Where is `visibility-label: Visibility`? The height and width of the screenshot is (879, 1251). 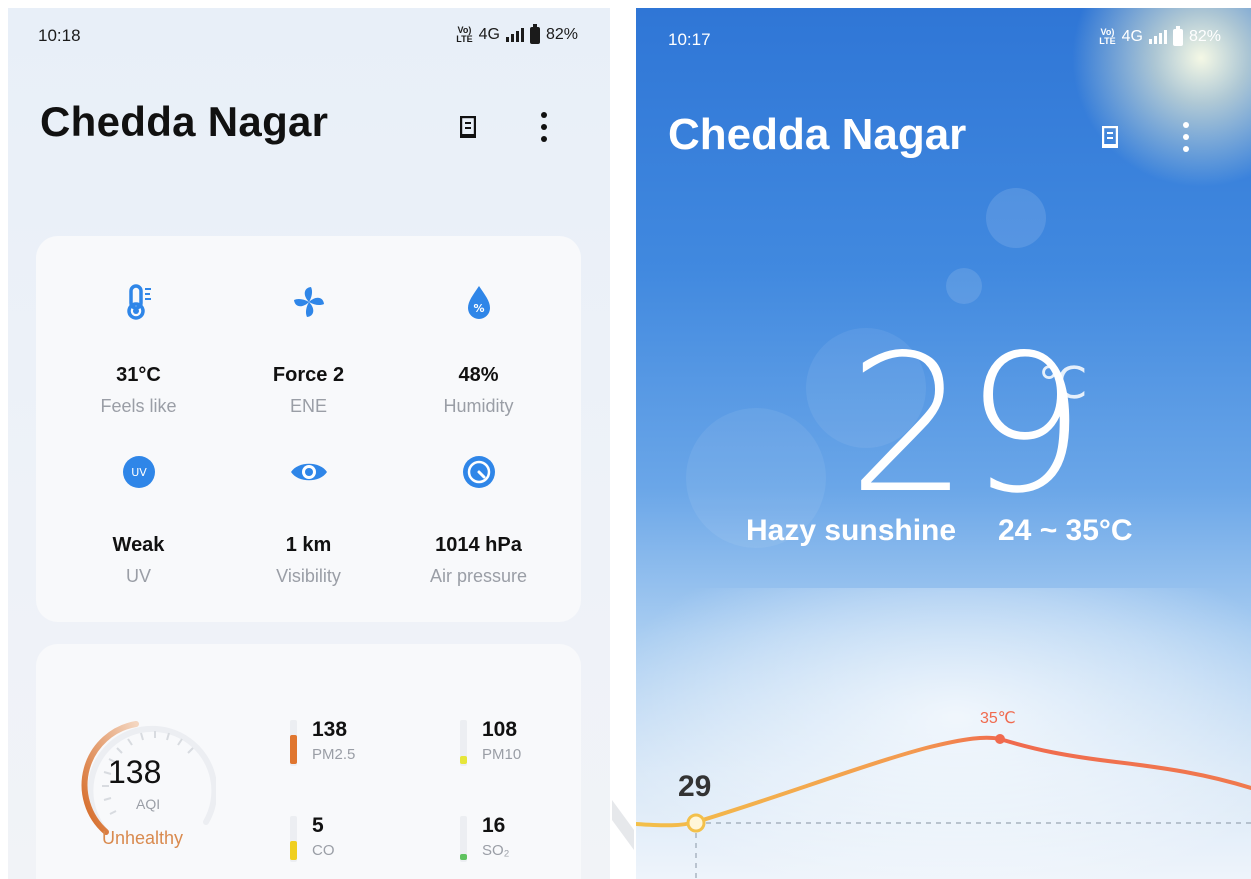 visibility-label: Visibility is located at coordinates (308, 576).